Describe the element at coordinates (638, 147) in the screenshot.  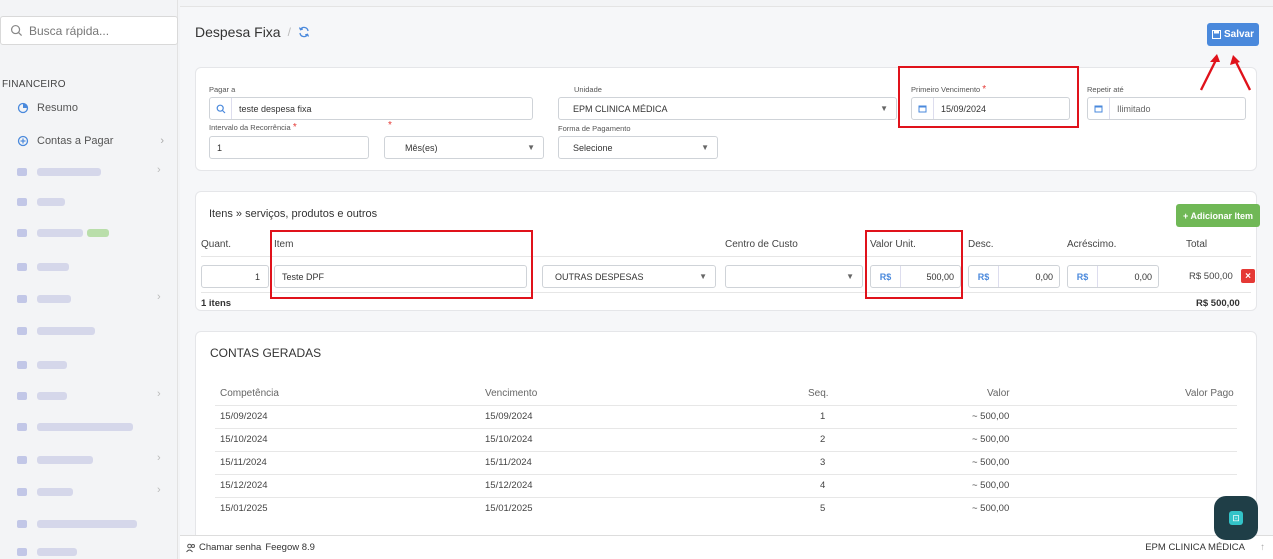
I see `forma-pagamento-select: Selecione ▼` at that location.